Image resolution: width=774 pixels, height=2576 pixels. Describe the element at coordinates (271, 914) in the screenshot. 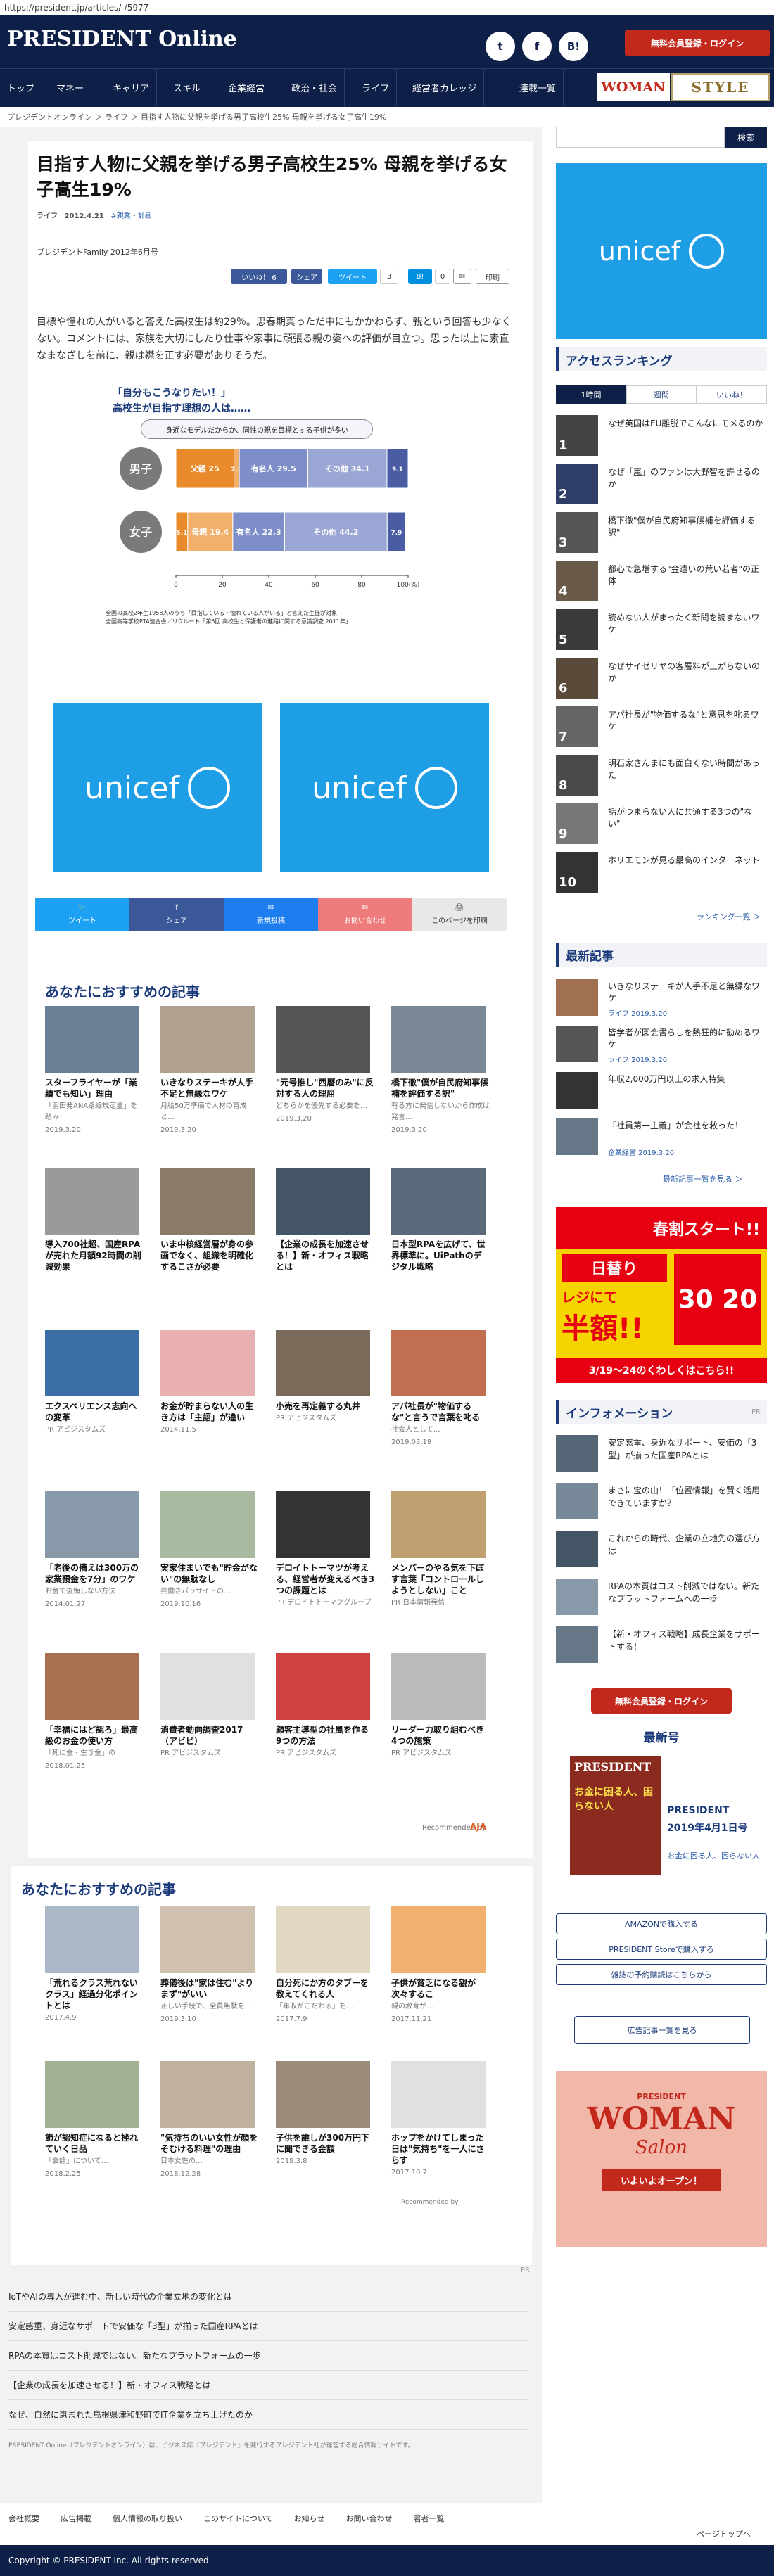

I see `share-messenger-button: ✉ 新規投稿` at that location.